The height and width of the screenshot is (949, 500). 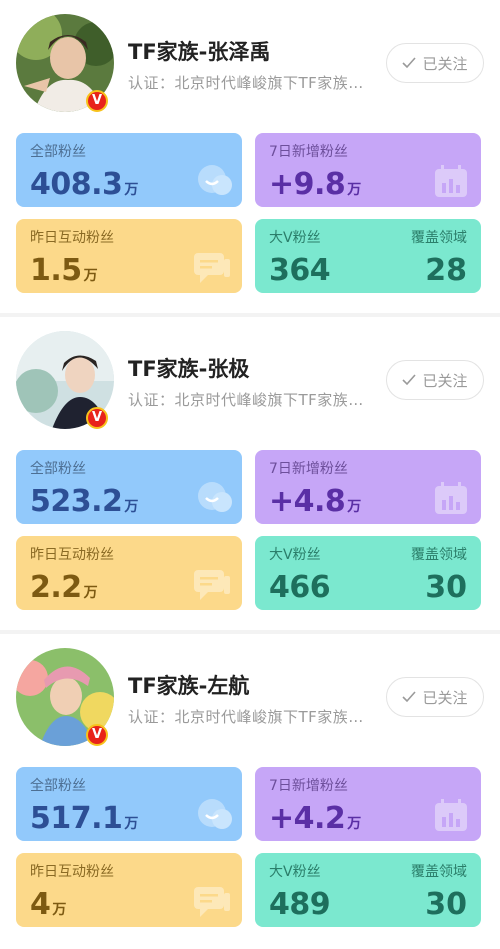 What do you see at coordinates (315, 184) in the screenshot?
I see `new-fans-7d-value: +9.8 万` at bounding box center [315, 184].